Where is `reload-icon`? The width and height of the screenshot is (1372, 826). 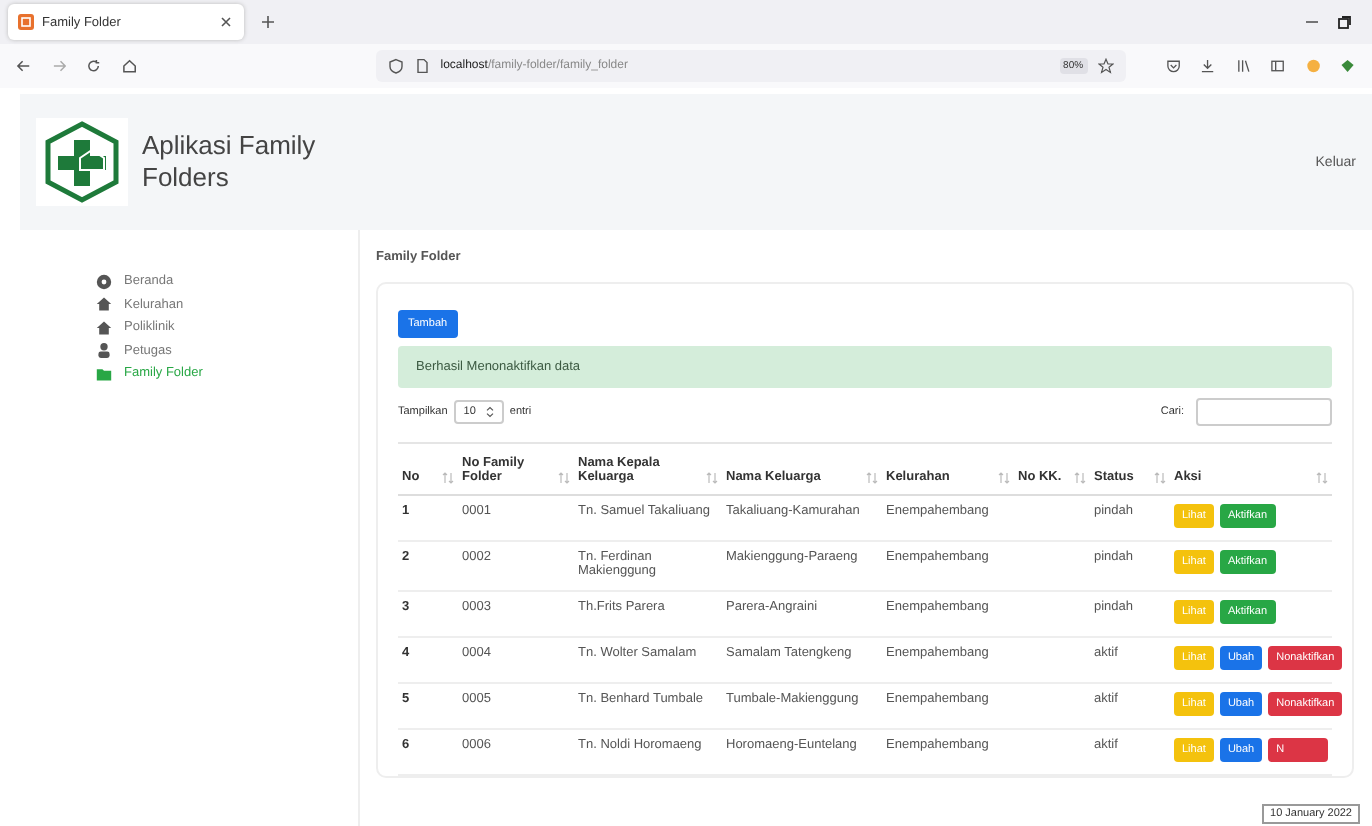
reload-icon is located at coordinates (94, 66).